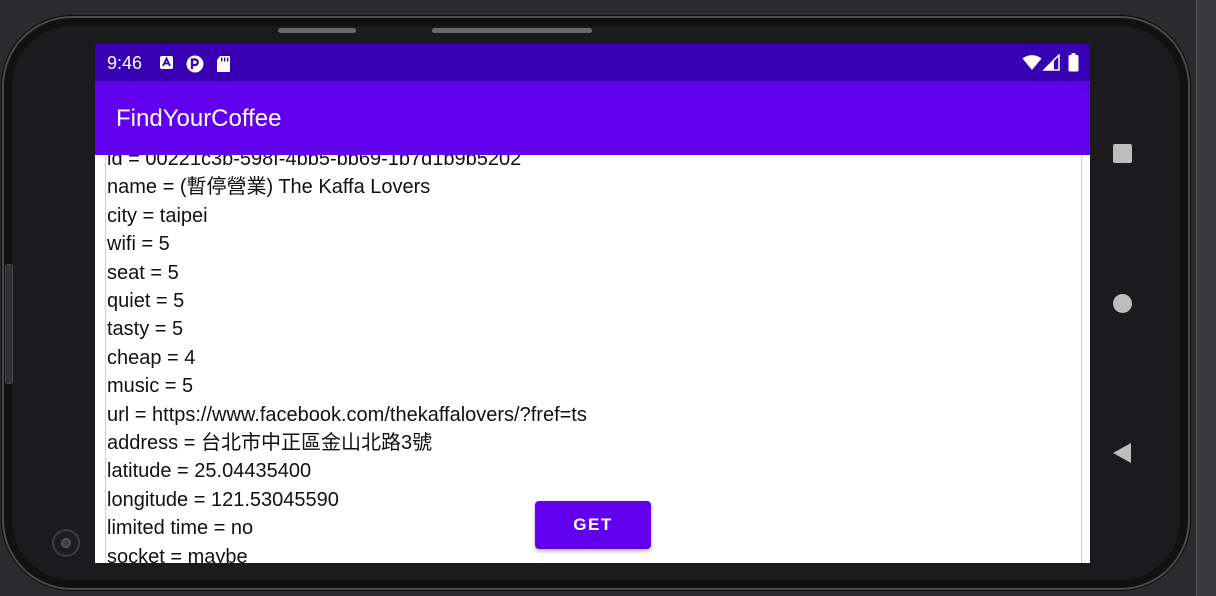  What do you see at coordinates (143, 272) in the screenshot?
I see `detail-seat: seat = 5` at bounding box center [143, 272].